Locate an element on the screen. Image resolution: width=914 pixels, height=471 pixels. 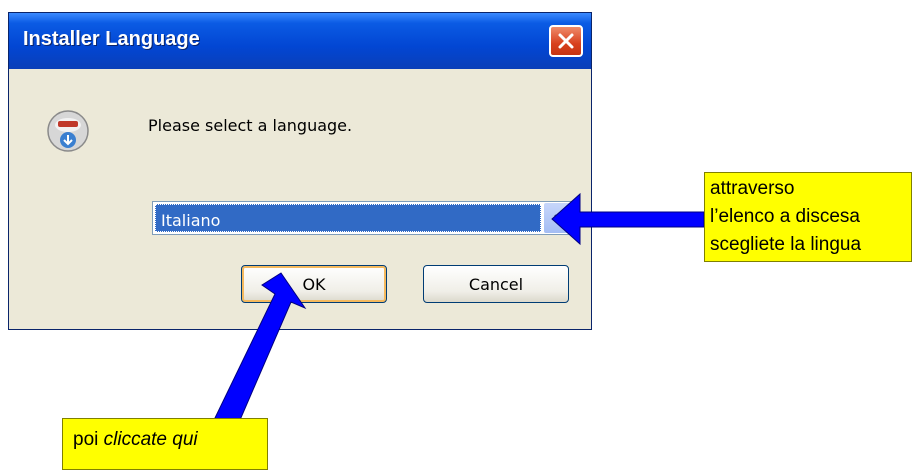
ok-annotation: poi cliccate qui is located at coordinates (165, 444).